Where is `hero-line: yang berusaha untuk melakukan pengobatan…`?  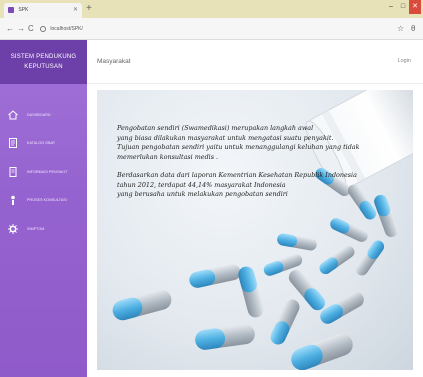
hero-line: yang berusaha untuk melakukan pengobatan… is located at coordinates (202, 194).